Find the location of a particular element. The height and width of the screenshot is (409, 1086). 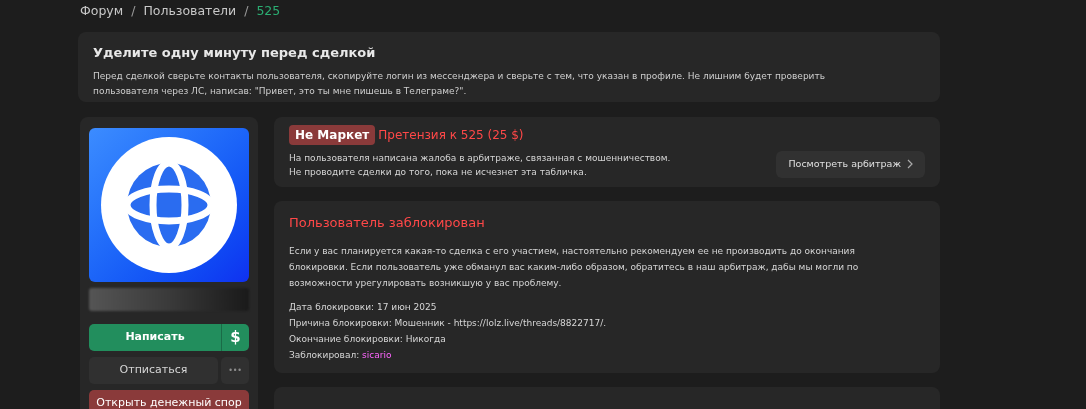

user-link: sicario is located at coordinates (377, 354).